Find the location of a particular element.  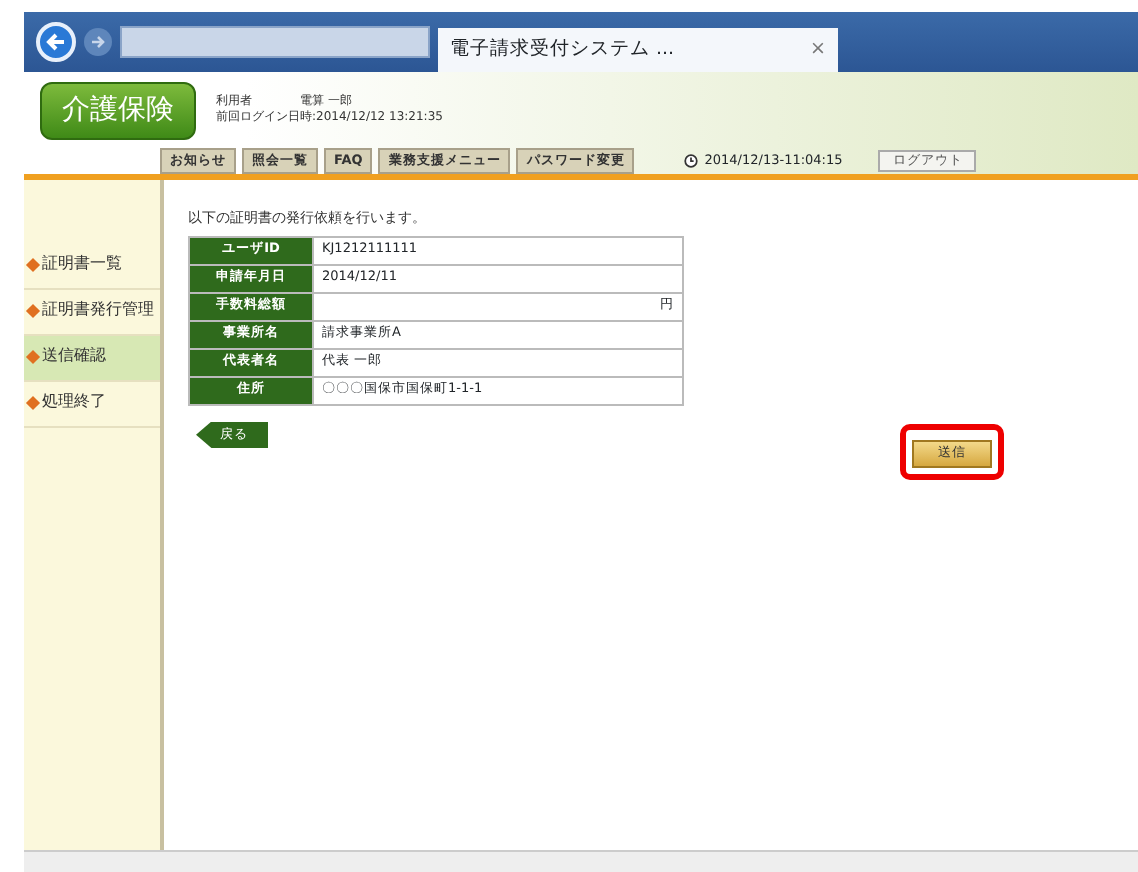

sidebar-item: 処理終了 is located at coordinates (92, 405).